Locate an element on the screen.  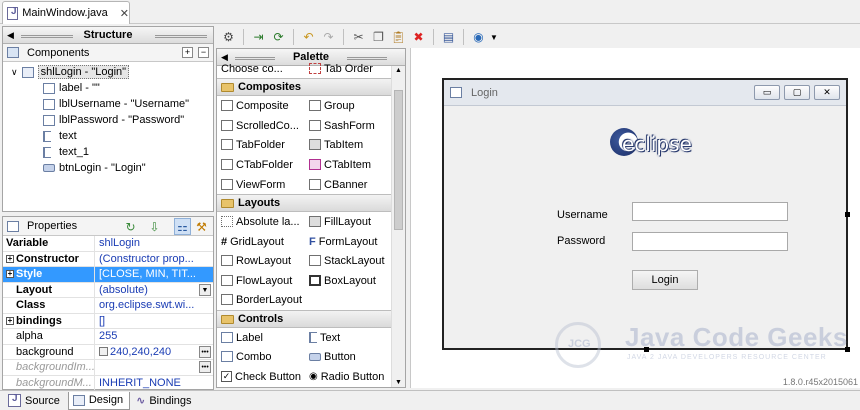
palette-category-composites: Composites is located at coordinates (304, 87).